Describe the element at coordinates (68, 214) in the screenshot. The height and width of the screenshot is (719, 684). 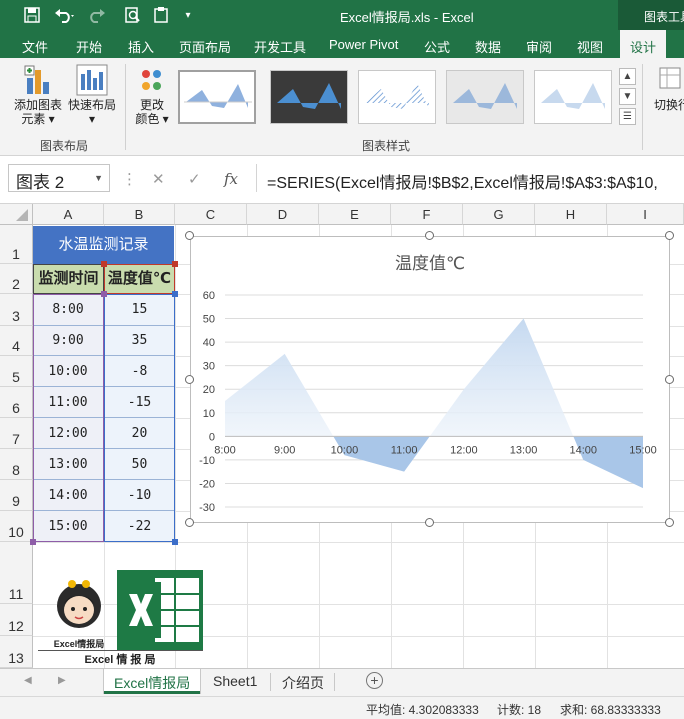
I see `column-header: A` at that location.